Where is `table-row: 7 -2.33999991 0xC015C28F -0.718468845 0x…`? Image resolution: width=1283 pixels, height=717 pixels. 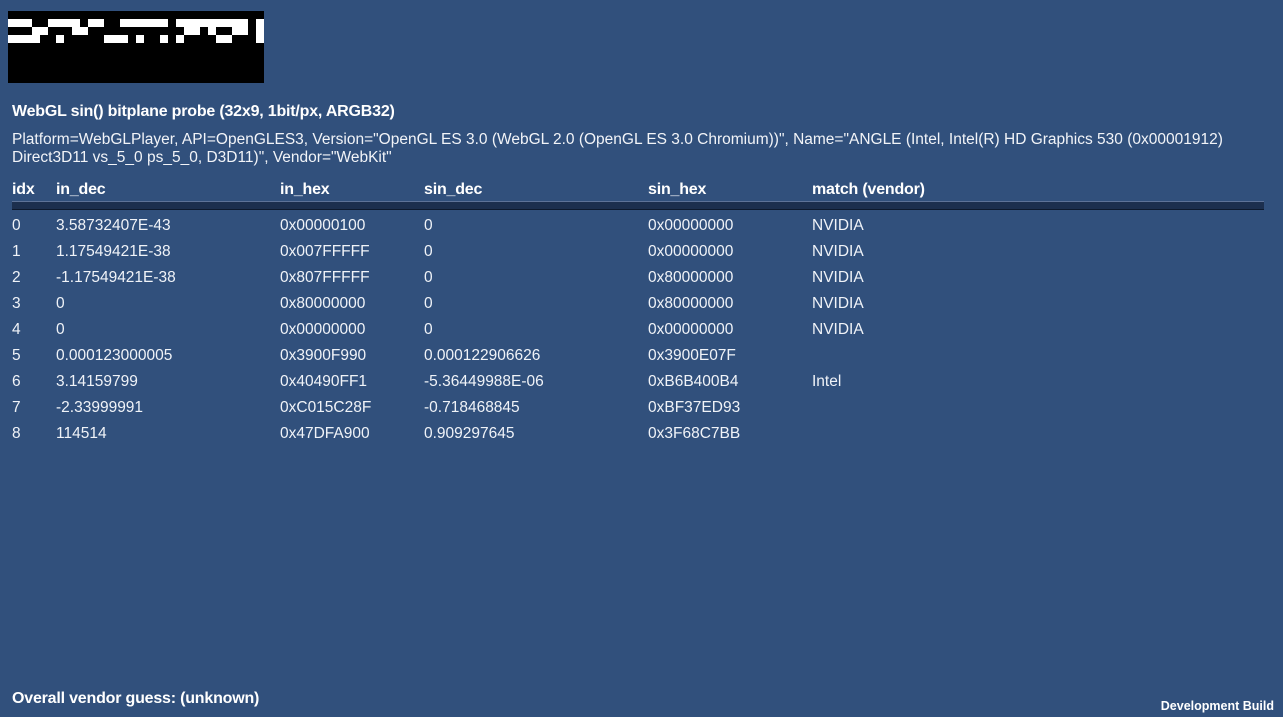
table-row: 7 -2.33999991 0xC015C28F -0.718468845 0x… is located at coordinates (641, 412).